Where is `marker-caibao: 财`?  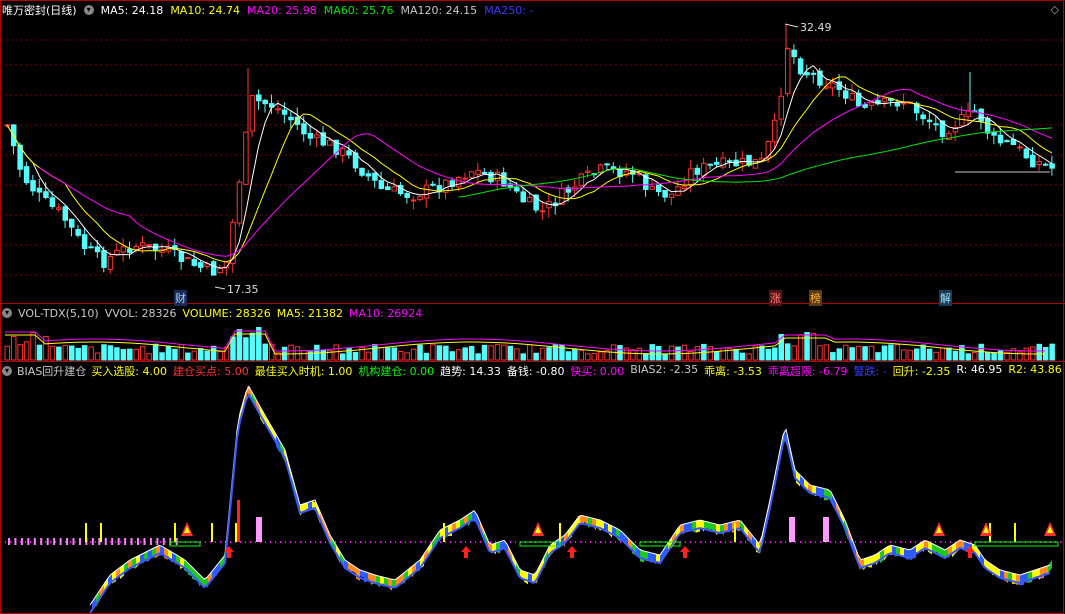
marker-caibao: 财 is located at coordinates (180, 298).